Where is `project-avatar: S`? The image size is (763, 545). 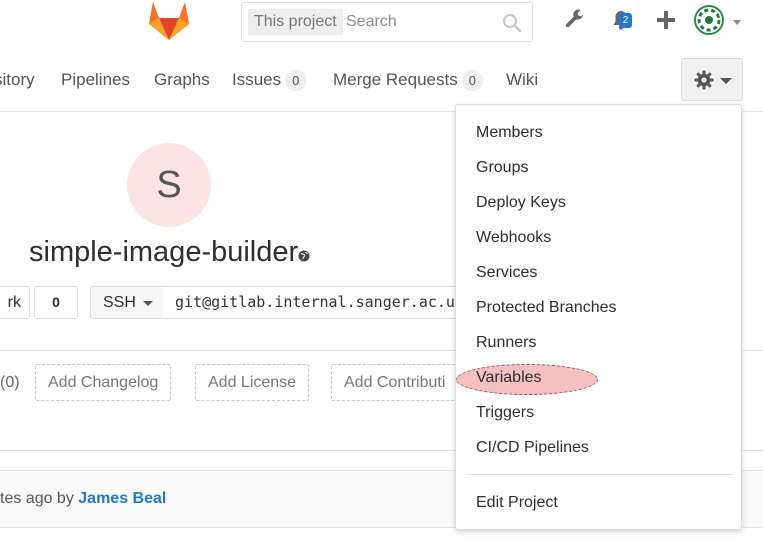
project-avatar: S is located at coordinates (169, 185).